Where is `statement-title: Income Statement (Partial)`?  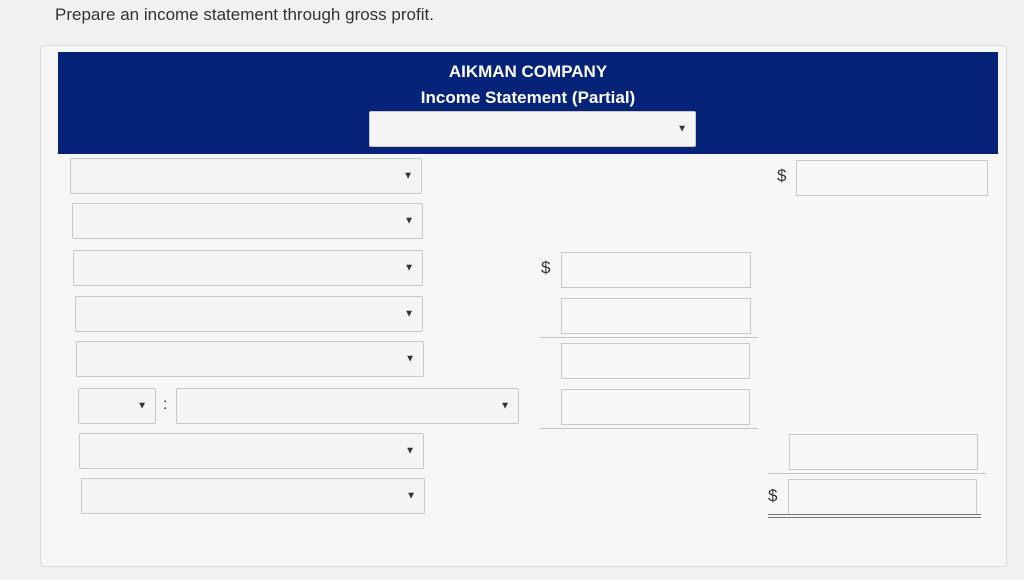 statement-title: Income Statement (Partial) is located at coordinates (528, 97).